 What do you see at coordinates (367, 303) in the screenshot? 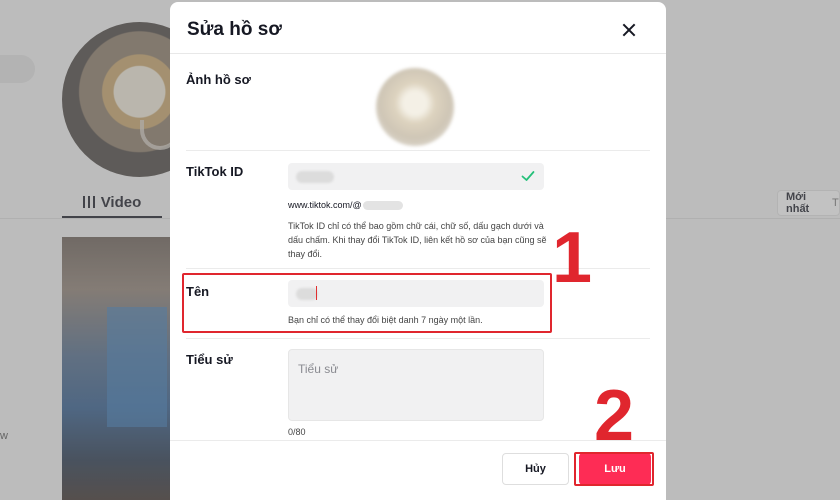
I see `name-field-highlight` at bounding box center [367, 303].